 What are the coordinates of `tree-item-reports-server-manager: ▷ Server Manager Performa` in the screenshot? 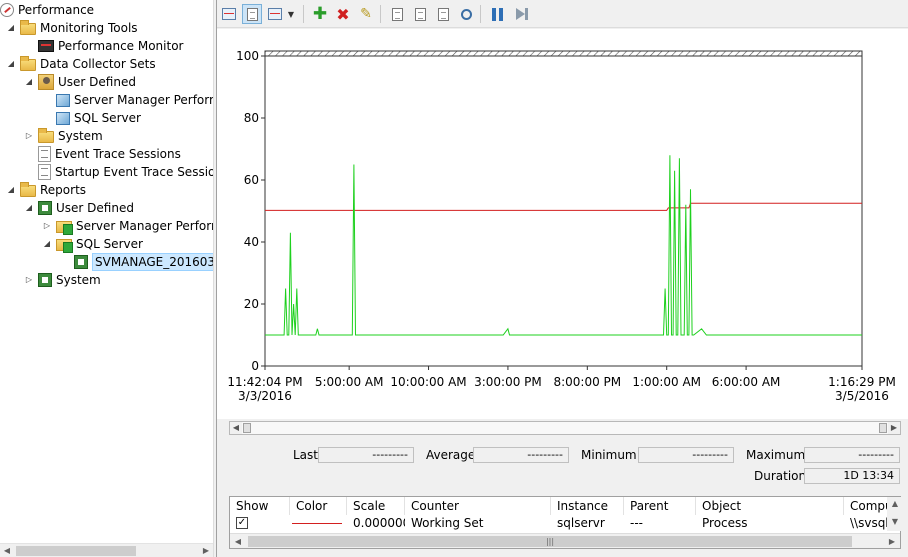 It's located at (127, 226).